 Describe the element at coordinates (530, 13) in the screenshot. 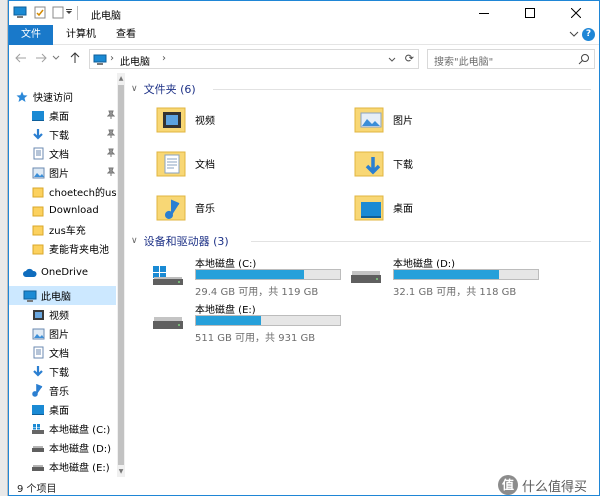

I see `maximize-button` at that location.